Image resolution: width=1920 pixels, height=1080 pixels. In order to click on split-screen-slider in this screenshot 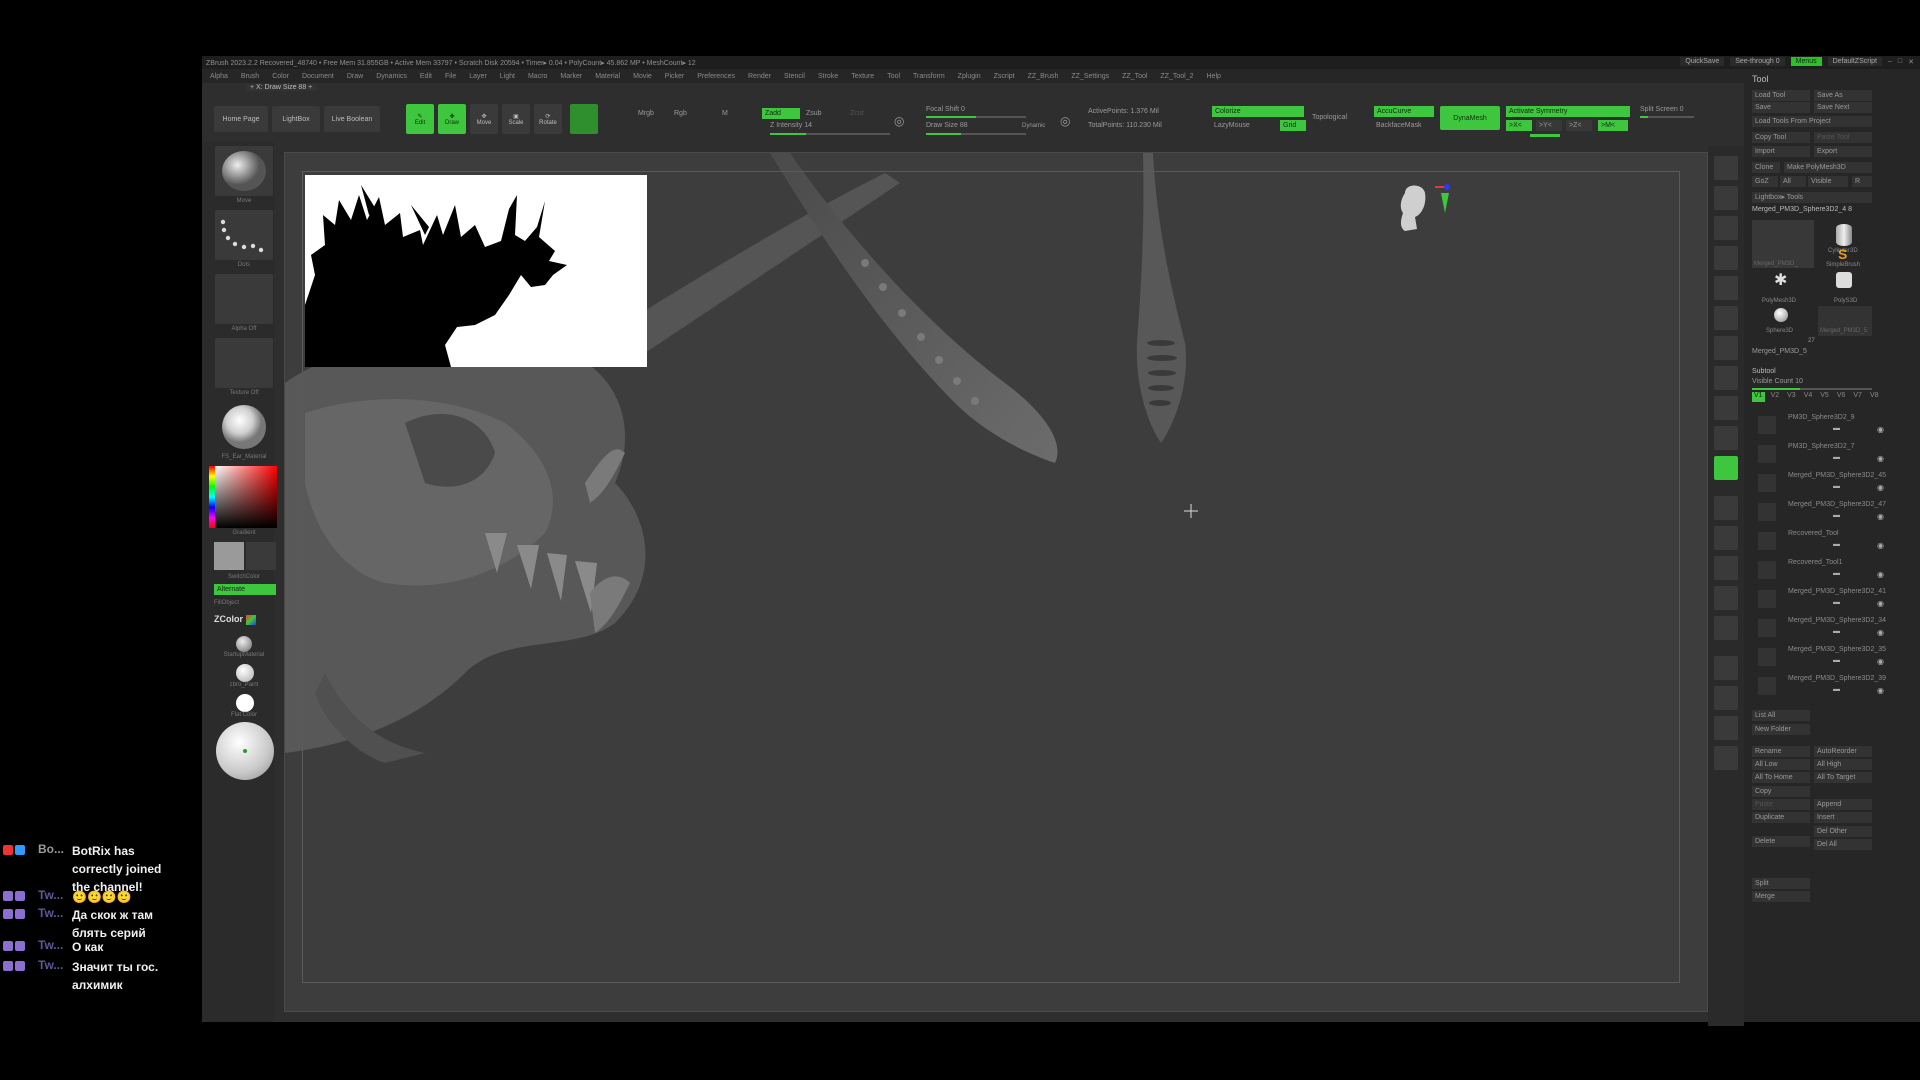, I will do `click(1667, 117)`.